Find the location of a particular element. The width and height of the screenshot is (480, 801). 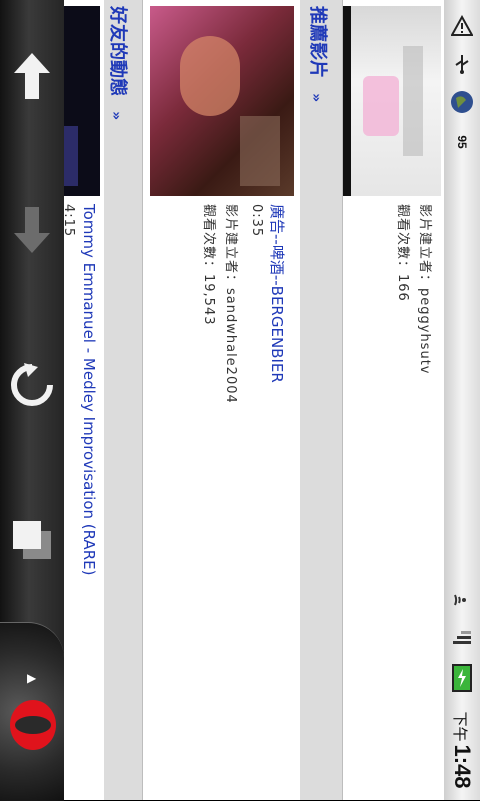

friends-heading: 好友的動態 is located at coordinates (117, 51).